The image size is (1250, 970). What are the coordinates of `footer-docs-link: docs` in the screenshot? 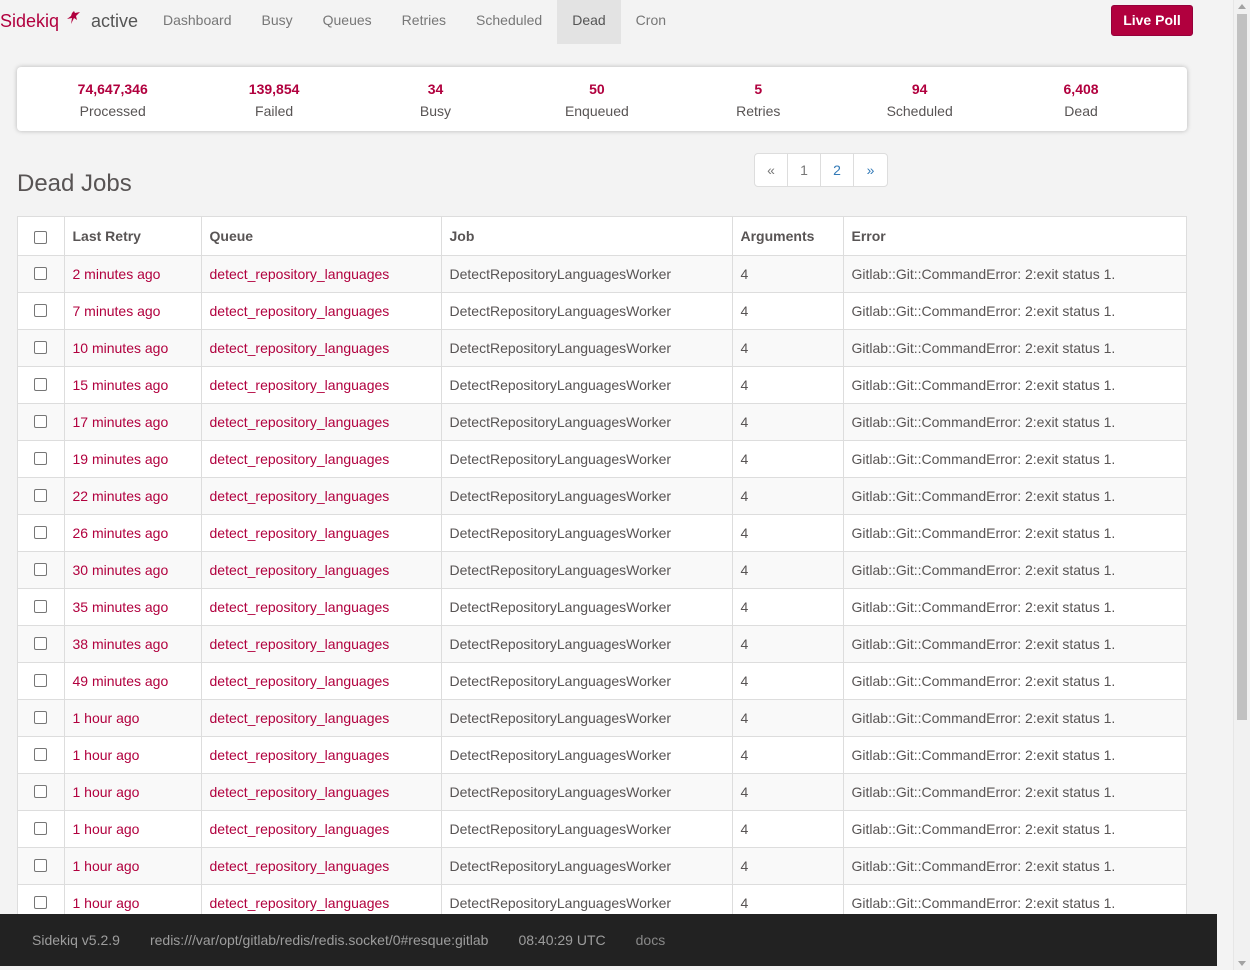 It's located at (666, 940).